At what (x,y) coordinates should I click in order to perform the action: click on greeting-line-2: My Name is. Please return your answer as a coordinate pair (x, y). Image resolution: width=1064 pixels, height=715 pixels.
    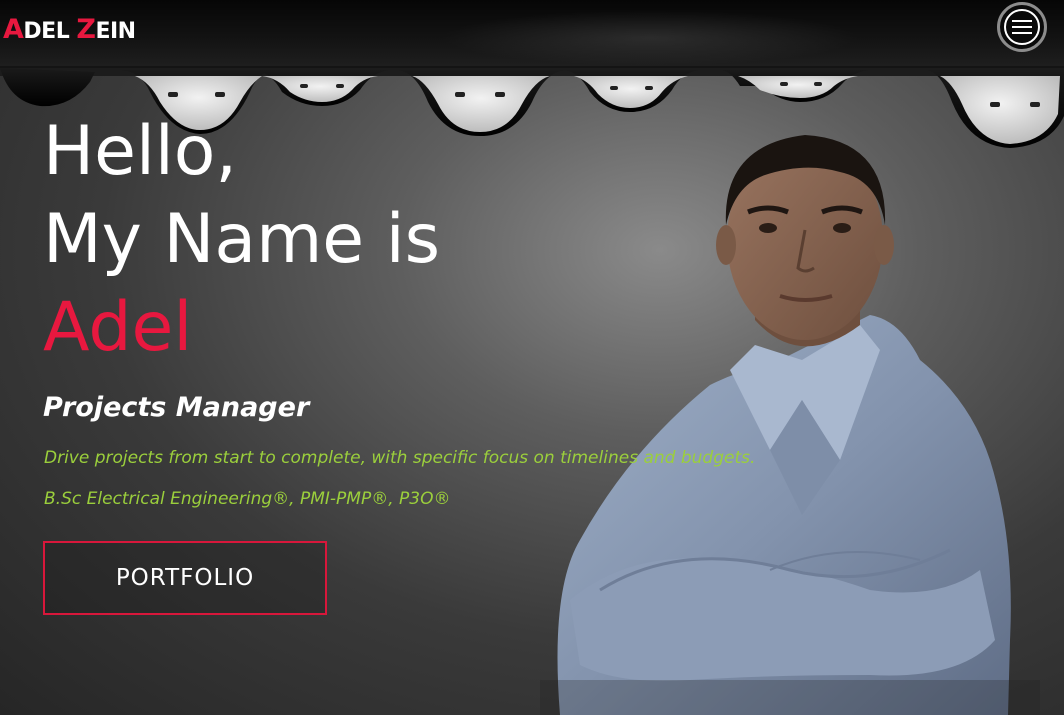
    Looking at the image, I should click on (242, 239).